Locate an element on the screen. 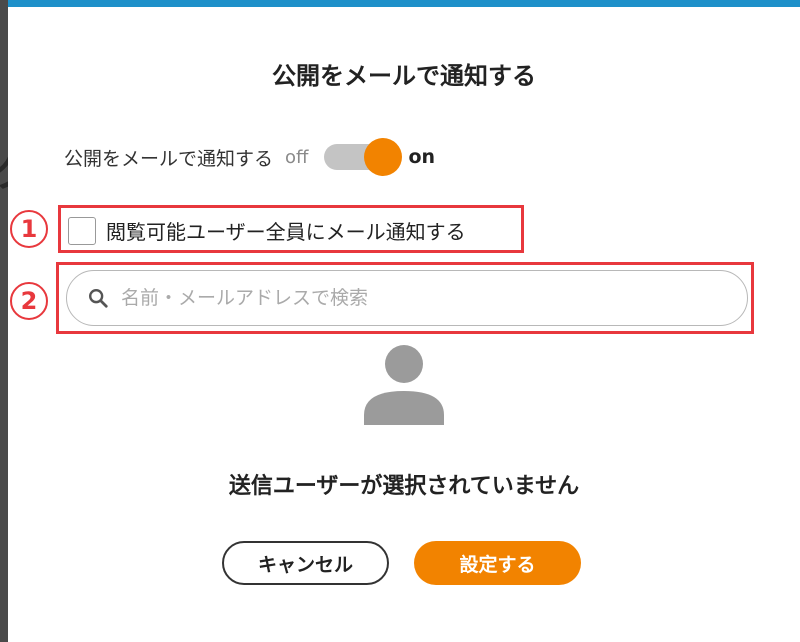  notify-all-checkbox is located at coordinates (82, 230).